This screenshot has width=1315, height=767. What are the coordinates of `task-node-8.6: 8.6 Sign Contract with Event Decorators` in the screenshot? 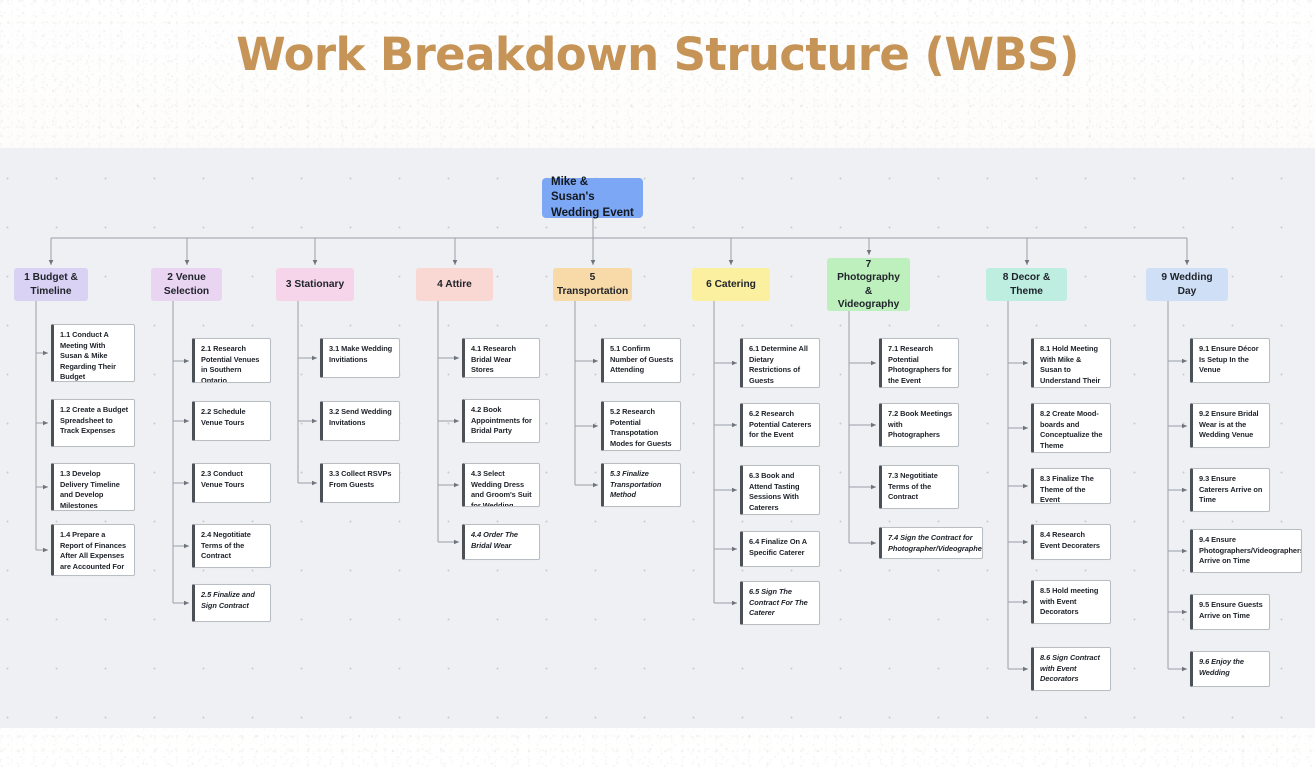 It's located at (1071, 669).